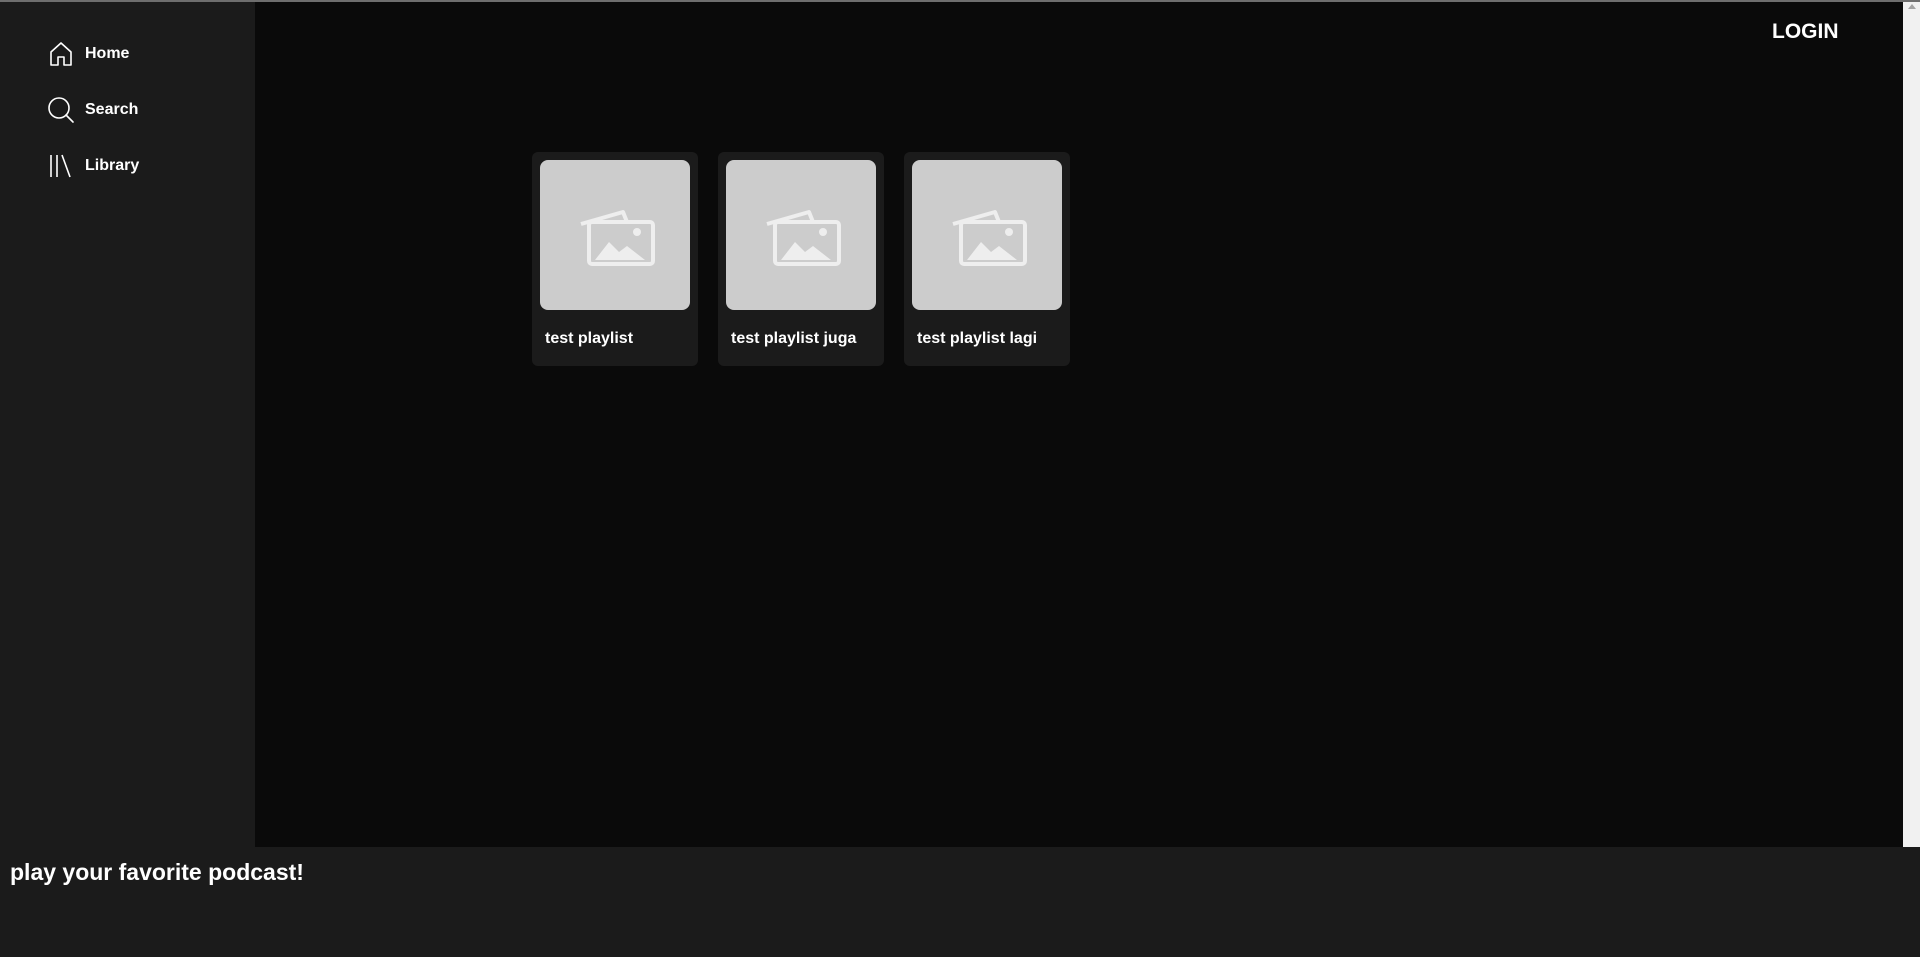 The image size is (1920, 957). I want to click on sidebar-item-search: Search, so click(92, 110).